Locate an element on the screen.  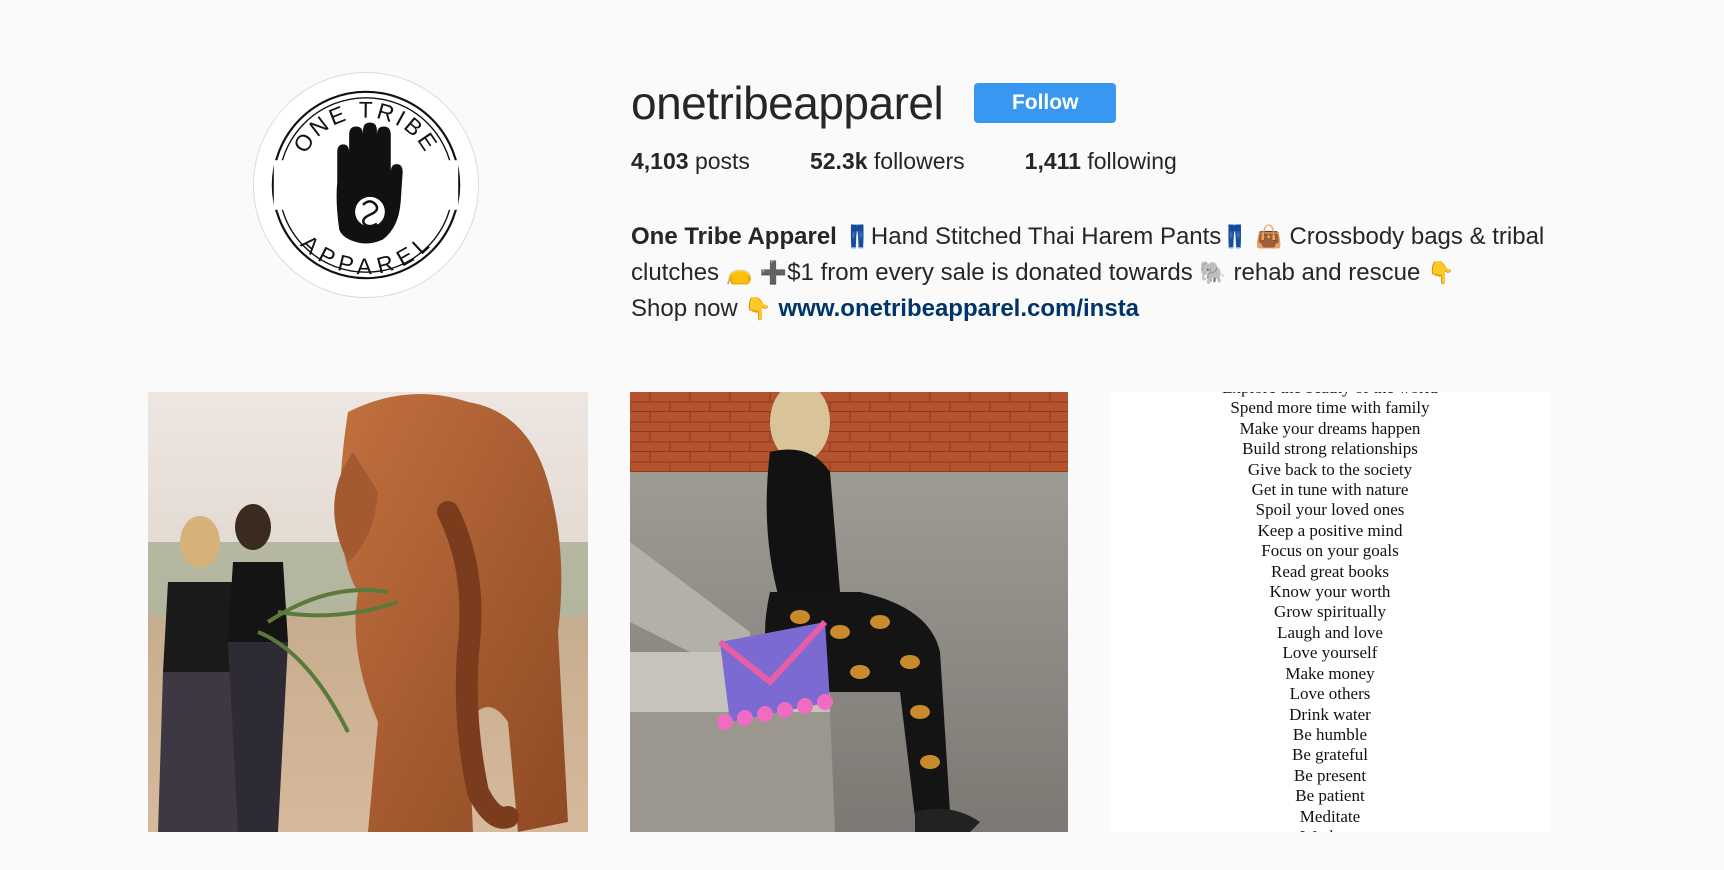
elephant-icon: 🐘 is located at coordinates (1213, 272).